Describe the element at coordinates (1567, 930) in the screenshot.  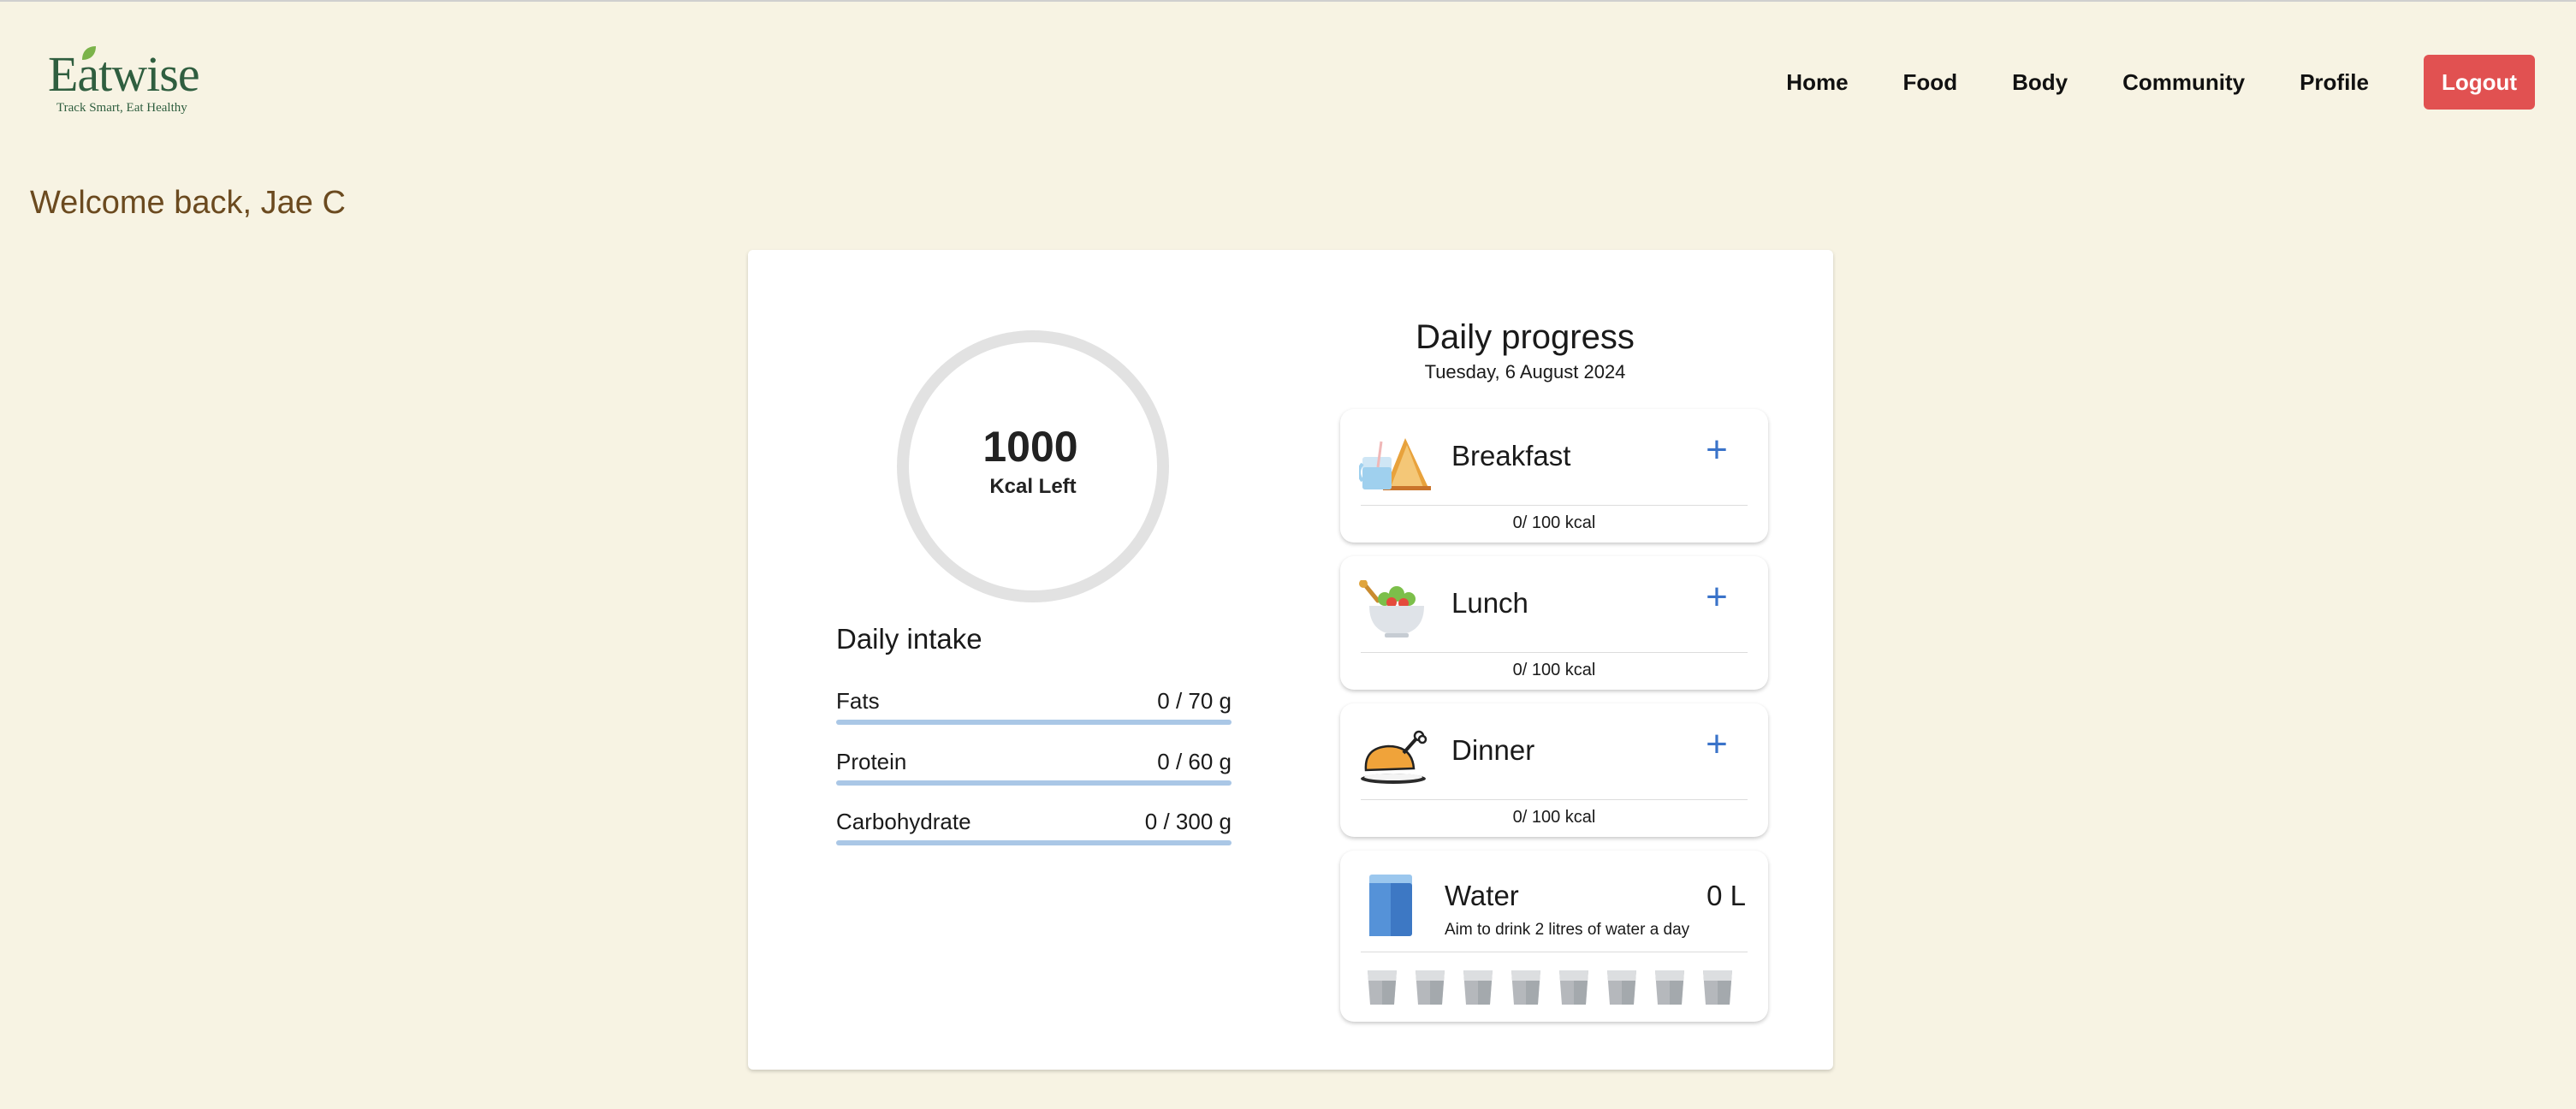
I see `water-hint: Aim to drink 2 litres of water a day` at that location.